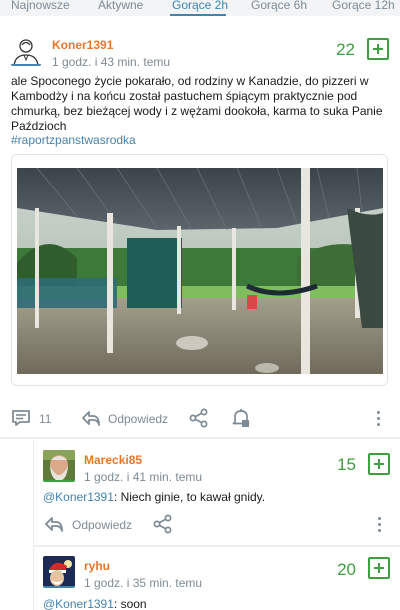  What do you see at coordinates (130, 603) in the screenshot?
I see `comment-body: : soon` at bounding box center [130, 603].